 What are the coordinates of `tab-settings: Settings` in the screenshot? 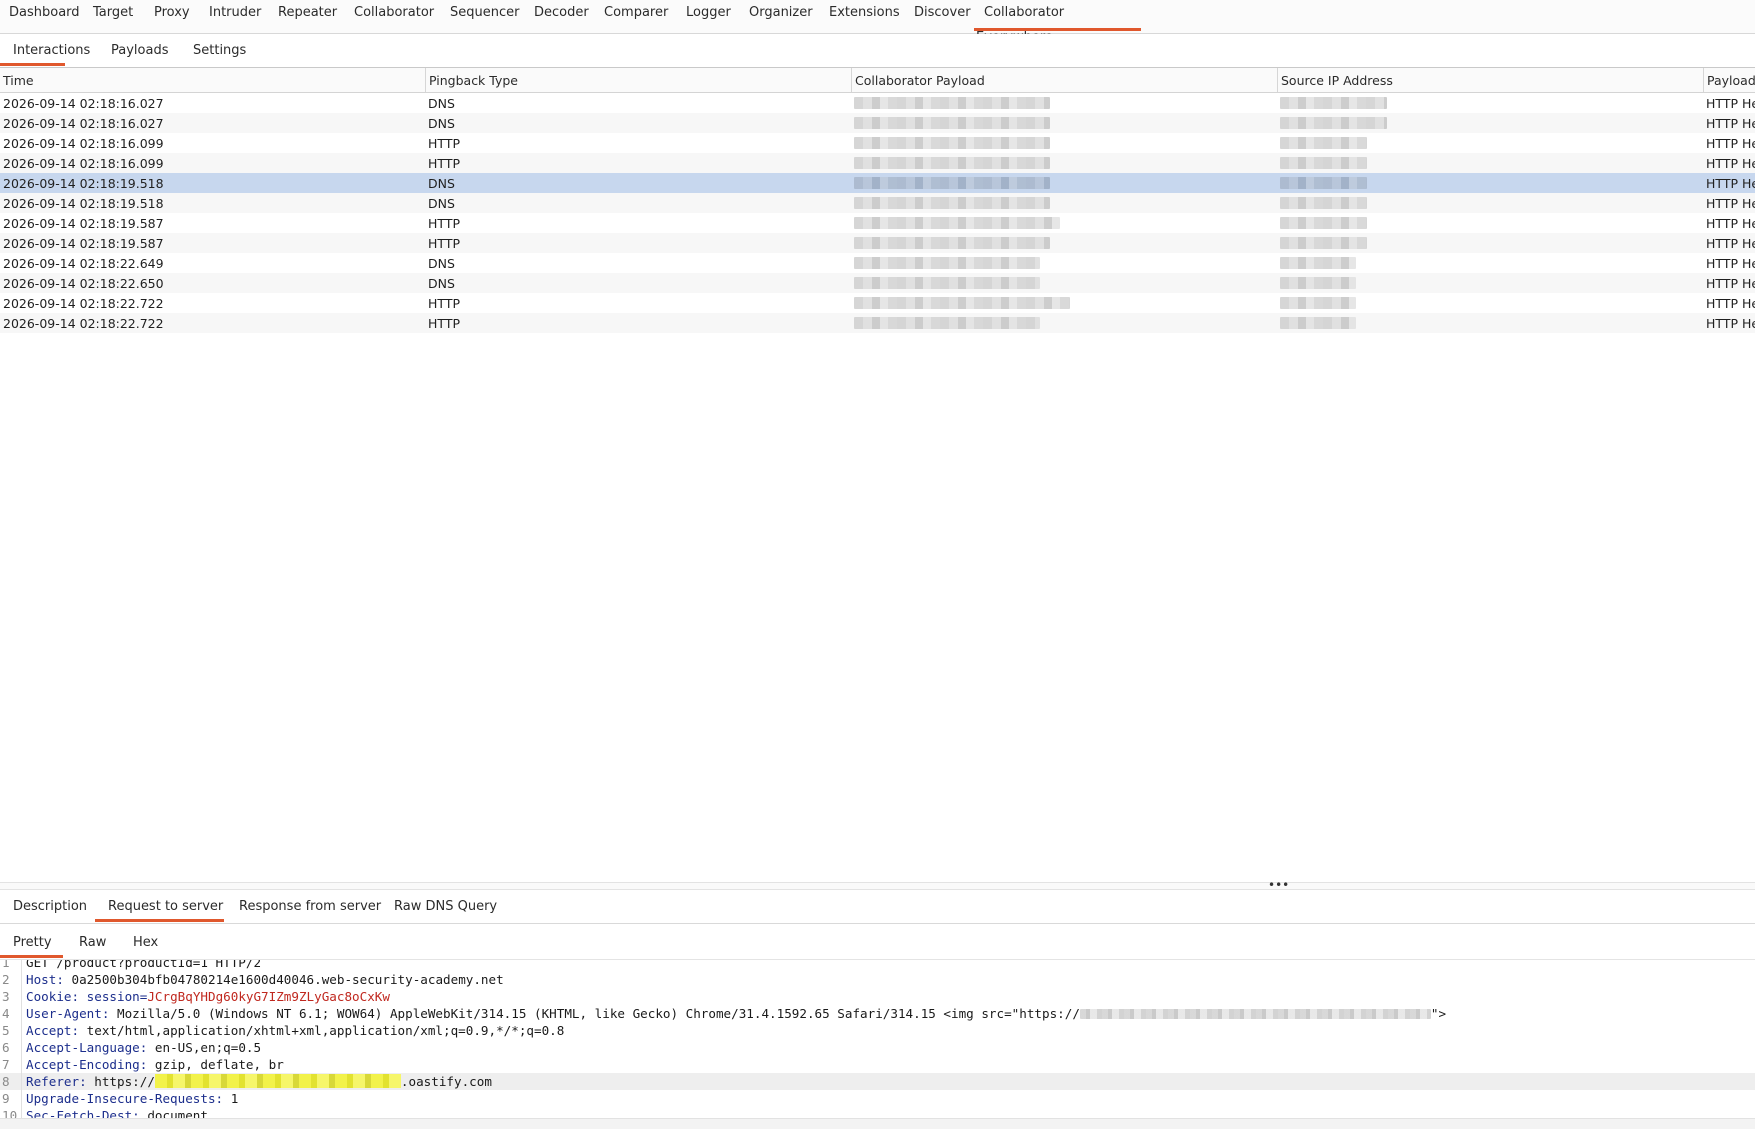 It's located at (219, 50).